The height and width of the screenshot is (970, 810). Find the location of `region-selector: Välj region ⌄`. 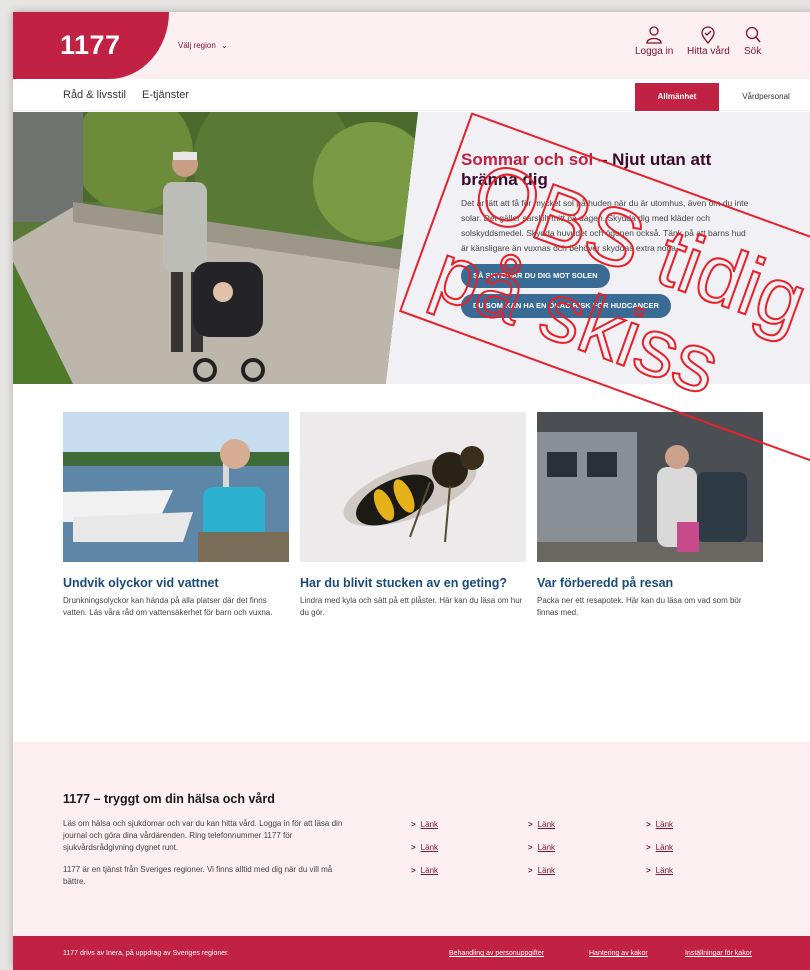

region-selector: Välj region ⌄ is located at coordinates (203, 45).